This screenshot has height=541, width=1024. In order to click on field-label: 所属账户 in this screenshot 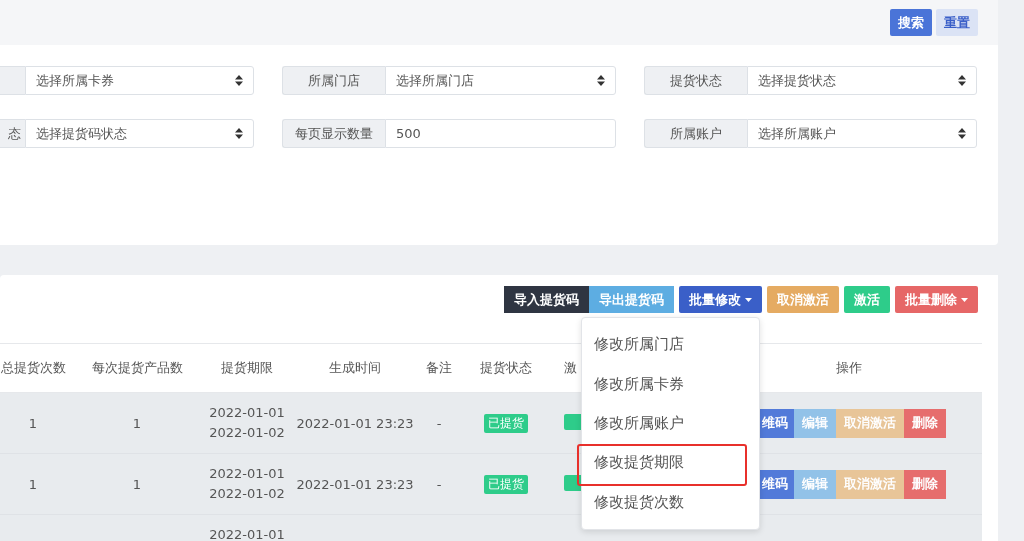, I will do `click(695, 133)`.